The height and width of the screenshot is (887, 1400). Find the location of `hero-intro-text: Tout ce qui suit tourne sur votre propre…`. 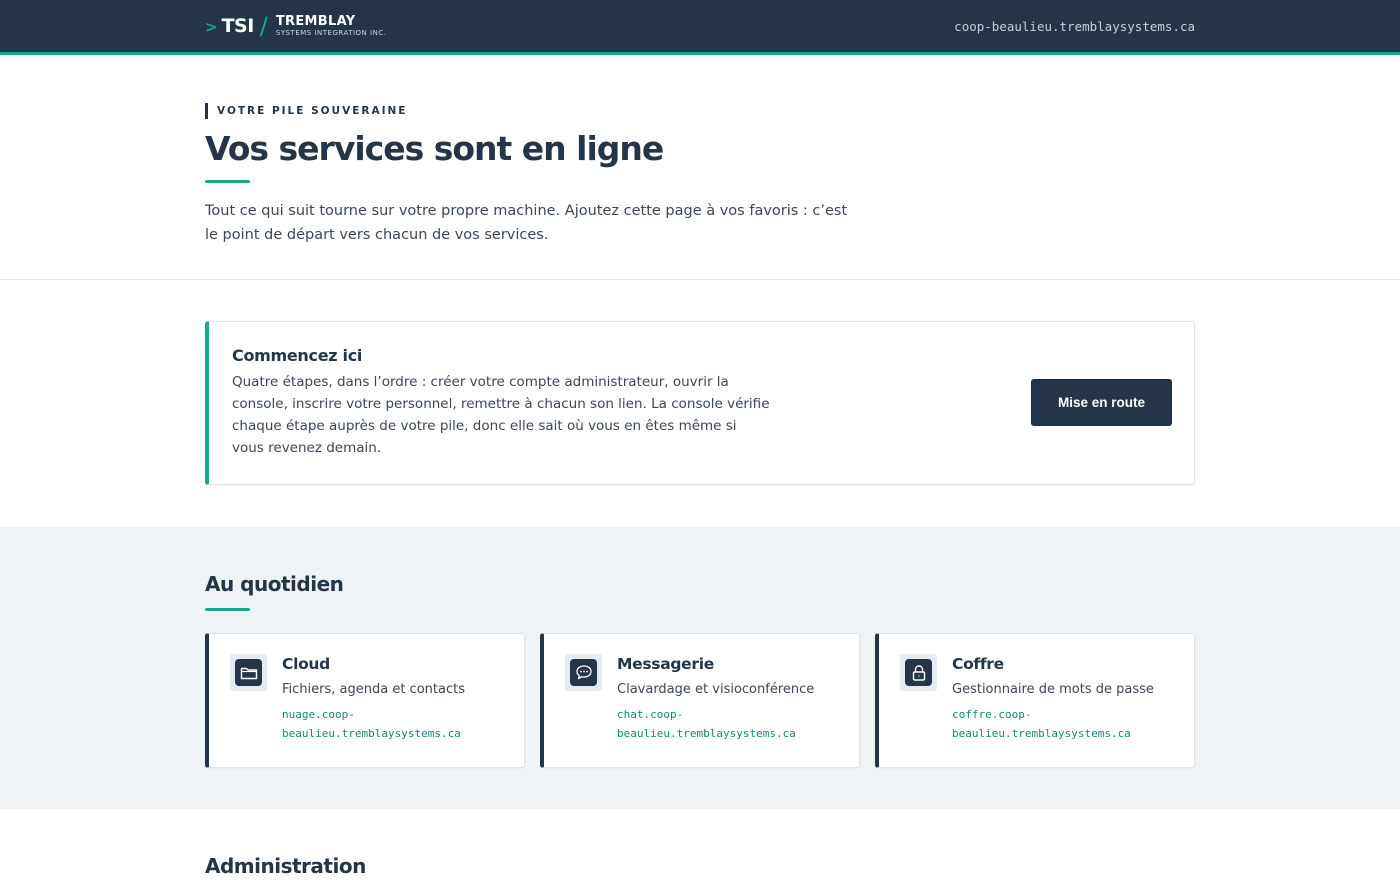

hero-intro-text: Tout ce qui suit tourne sur votre propre… is located at coordinates (526, 223).